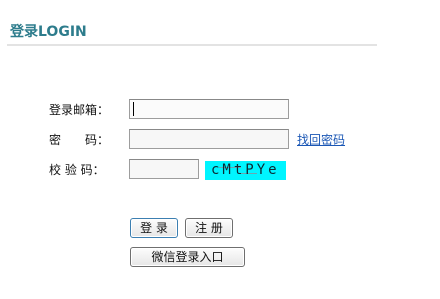  I want to click on captcha-label: 校 验 码：, so click(77, 170).